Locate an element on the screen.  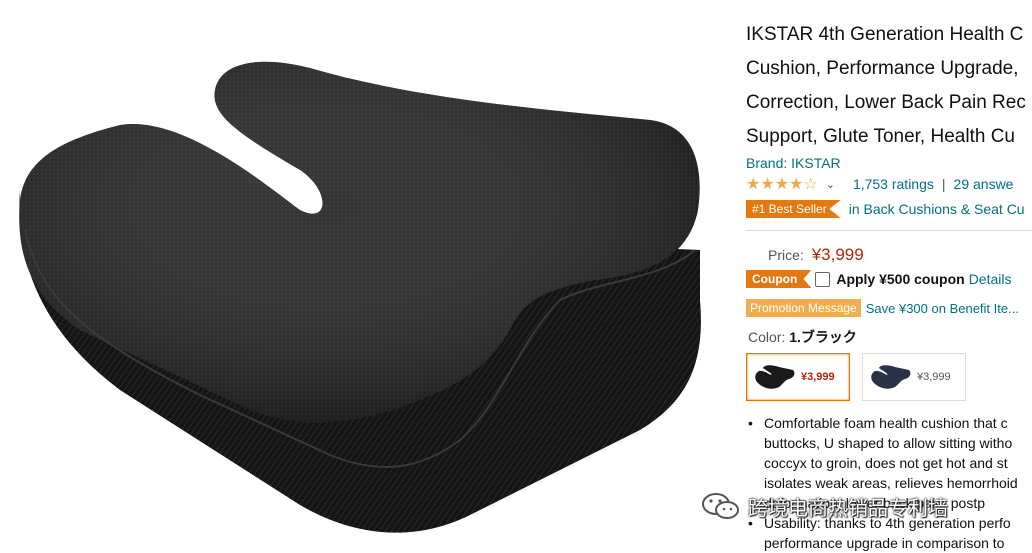
coupon-row: Coupon Apply ¥500 coupon Details is located at coordinates (878, 279).